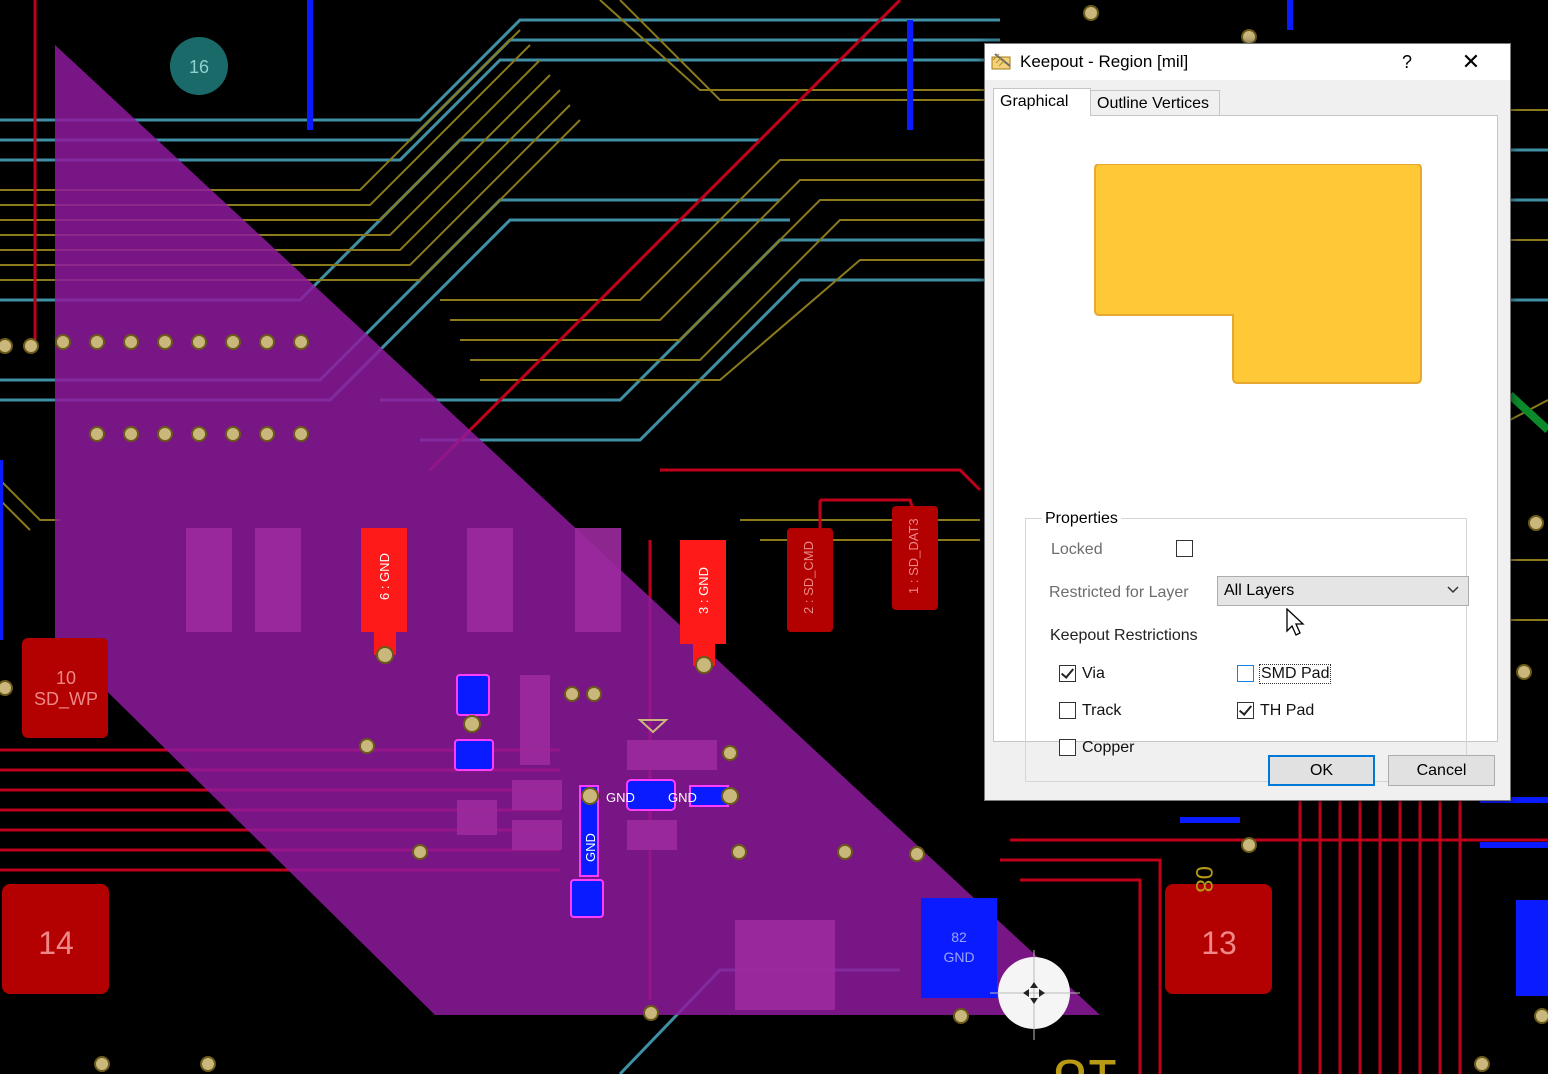 This screenshot has height=1074, width=1548. Describe the element at coordinates (1077, 549) in the screenshot. I see `locked-label: Locked` at that location.